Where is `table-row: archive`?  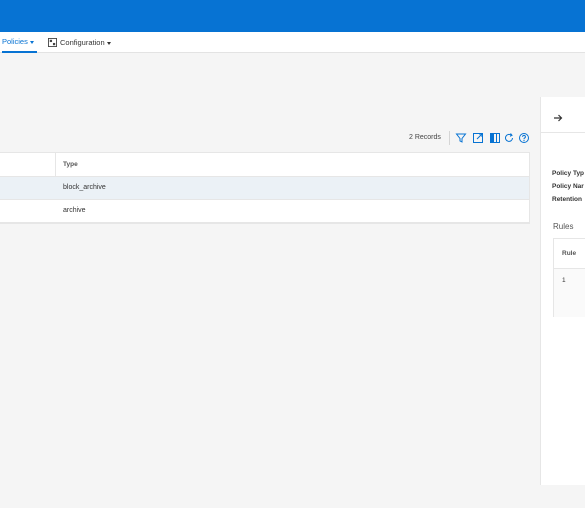 table-row: archive is located at coordinates (264, 211).